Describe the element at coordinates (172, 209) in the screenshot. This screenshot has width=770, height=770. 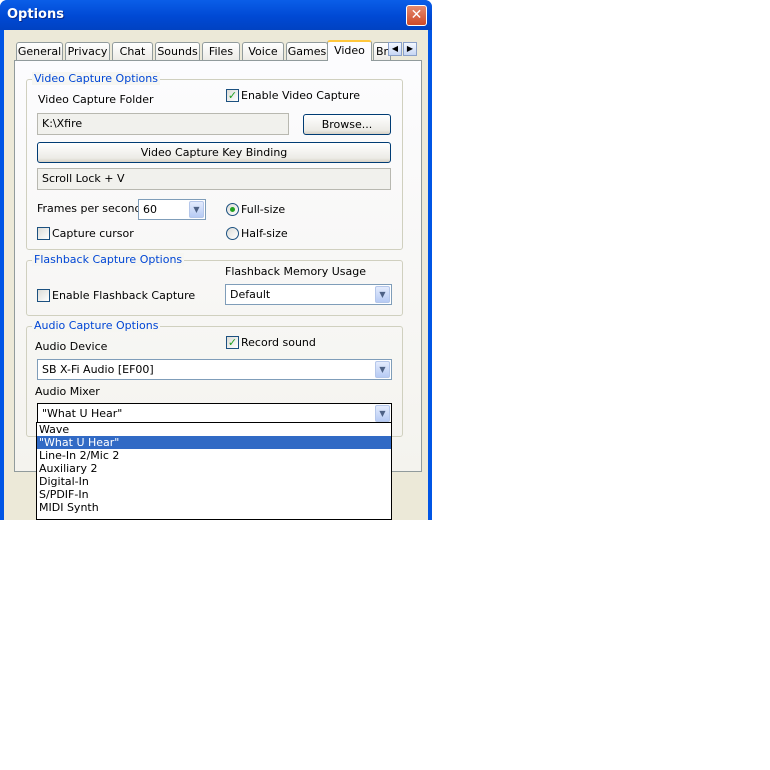
I see `fps-select: 60 ▼` at that location.